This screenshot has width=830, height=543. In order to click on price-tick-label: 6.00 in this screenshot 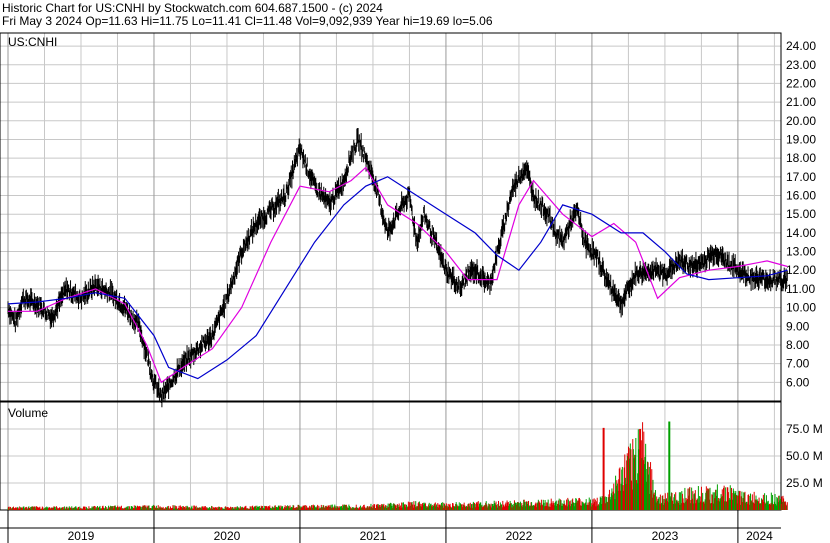, I will do `click(798, 382)`.